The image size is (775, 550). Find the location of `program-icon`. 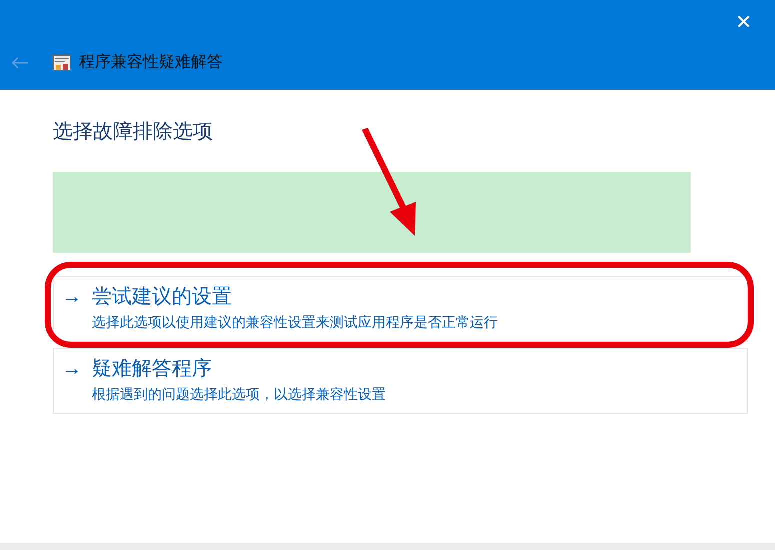

program-icon is located at coordinates (62, 63).